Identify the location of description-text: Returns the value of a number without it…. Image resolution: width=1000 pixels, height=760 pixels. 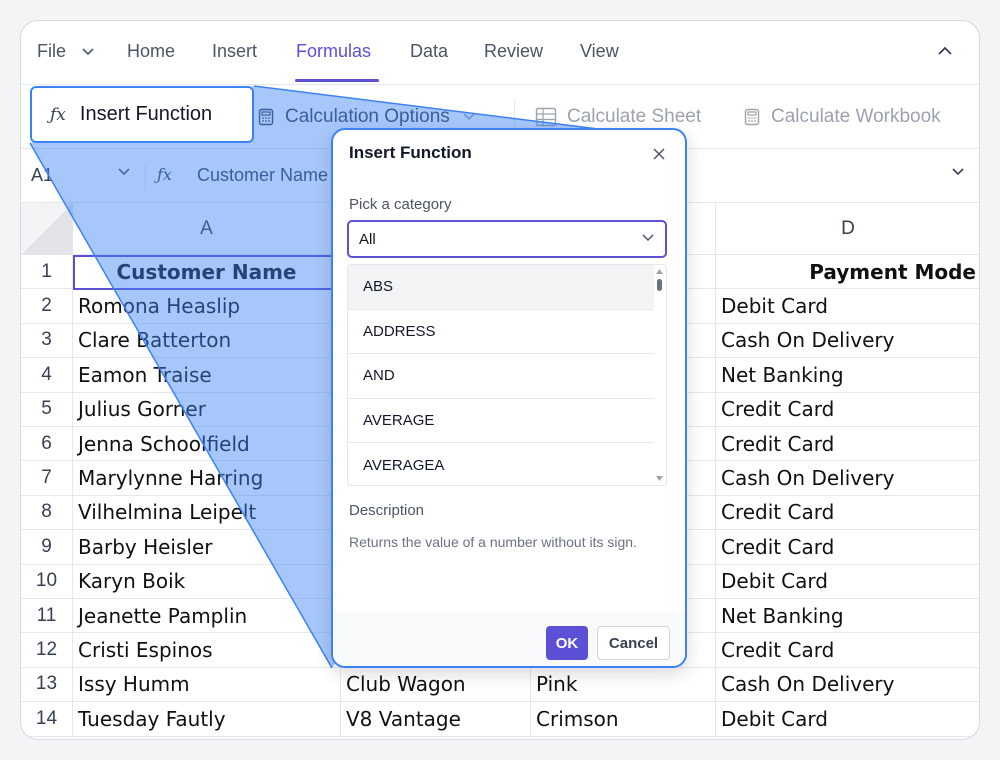
(493, 542).